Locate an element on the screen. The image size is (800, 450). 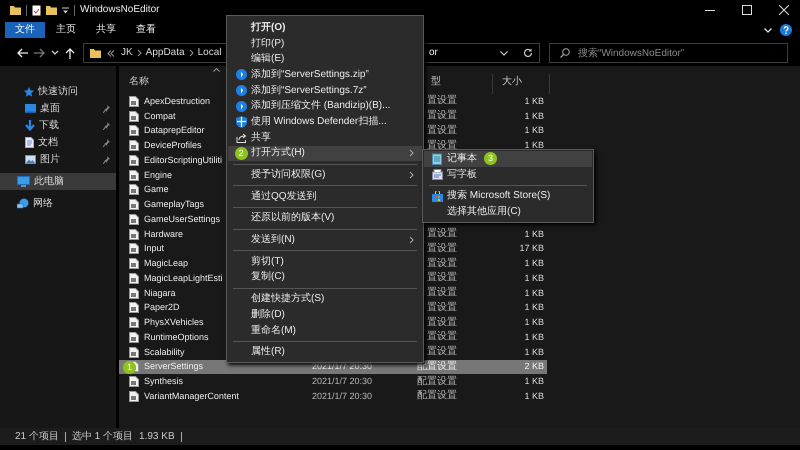
file-name: MagicLeap is located at coordinates (166, 264).